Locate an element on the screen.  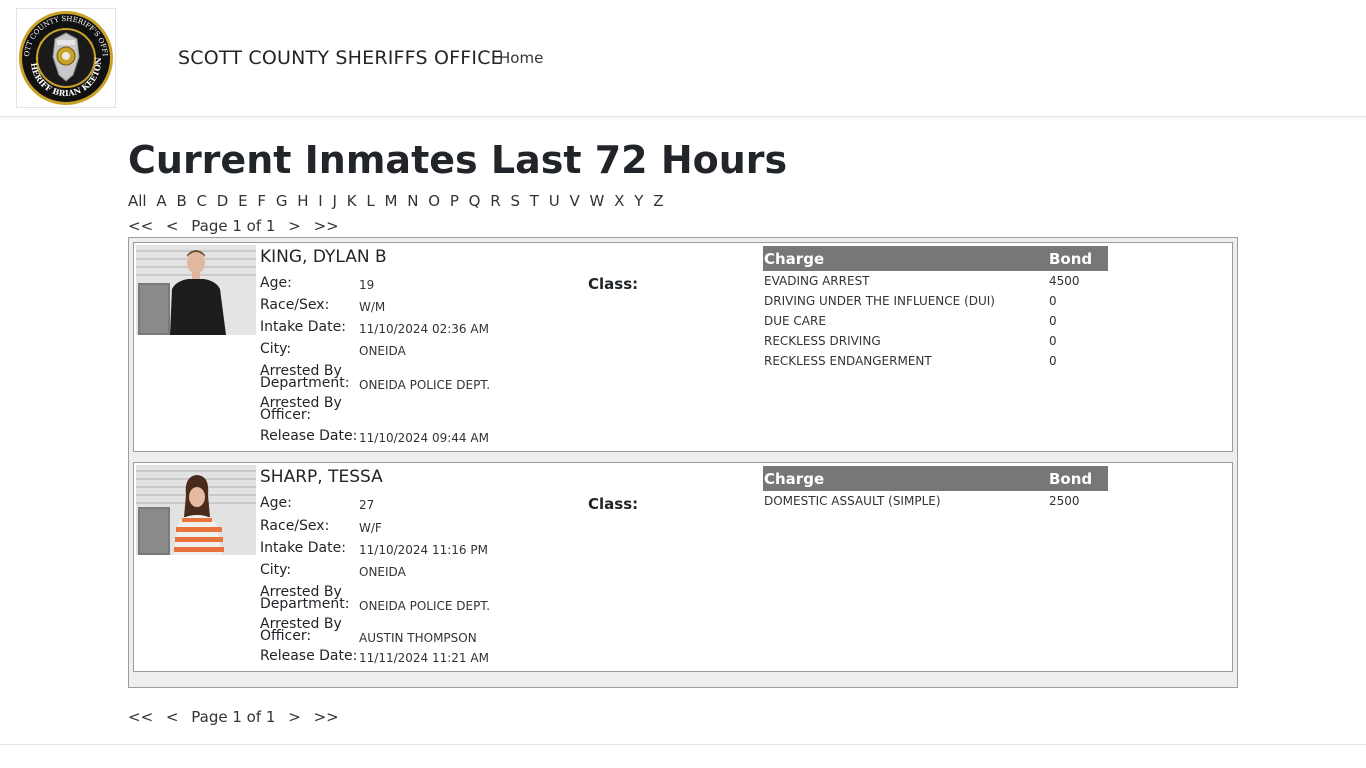
alpha-filter-o: O is located at coordinates (434, 201).